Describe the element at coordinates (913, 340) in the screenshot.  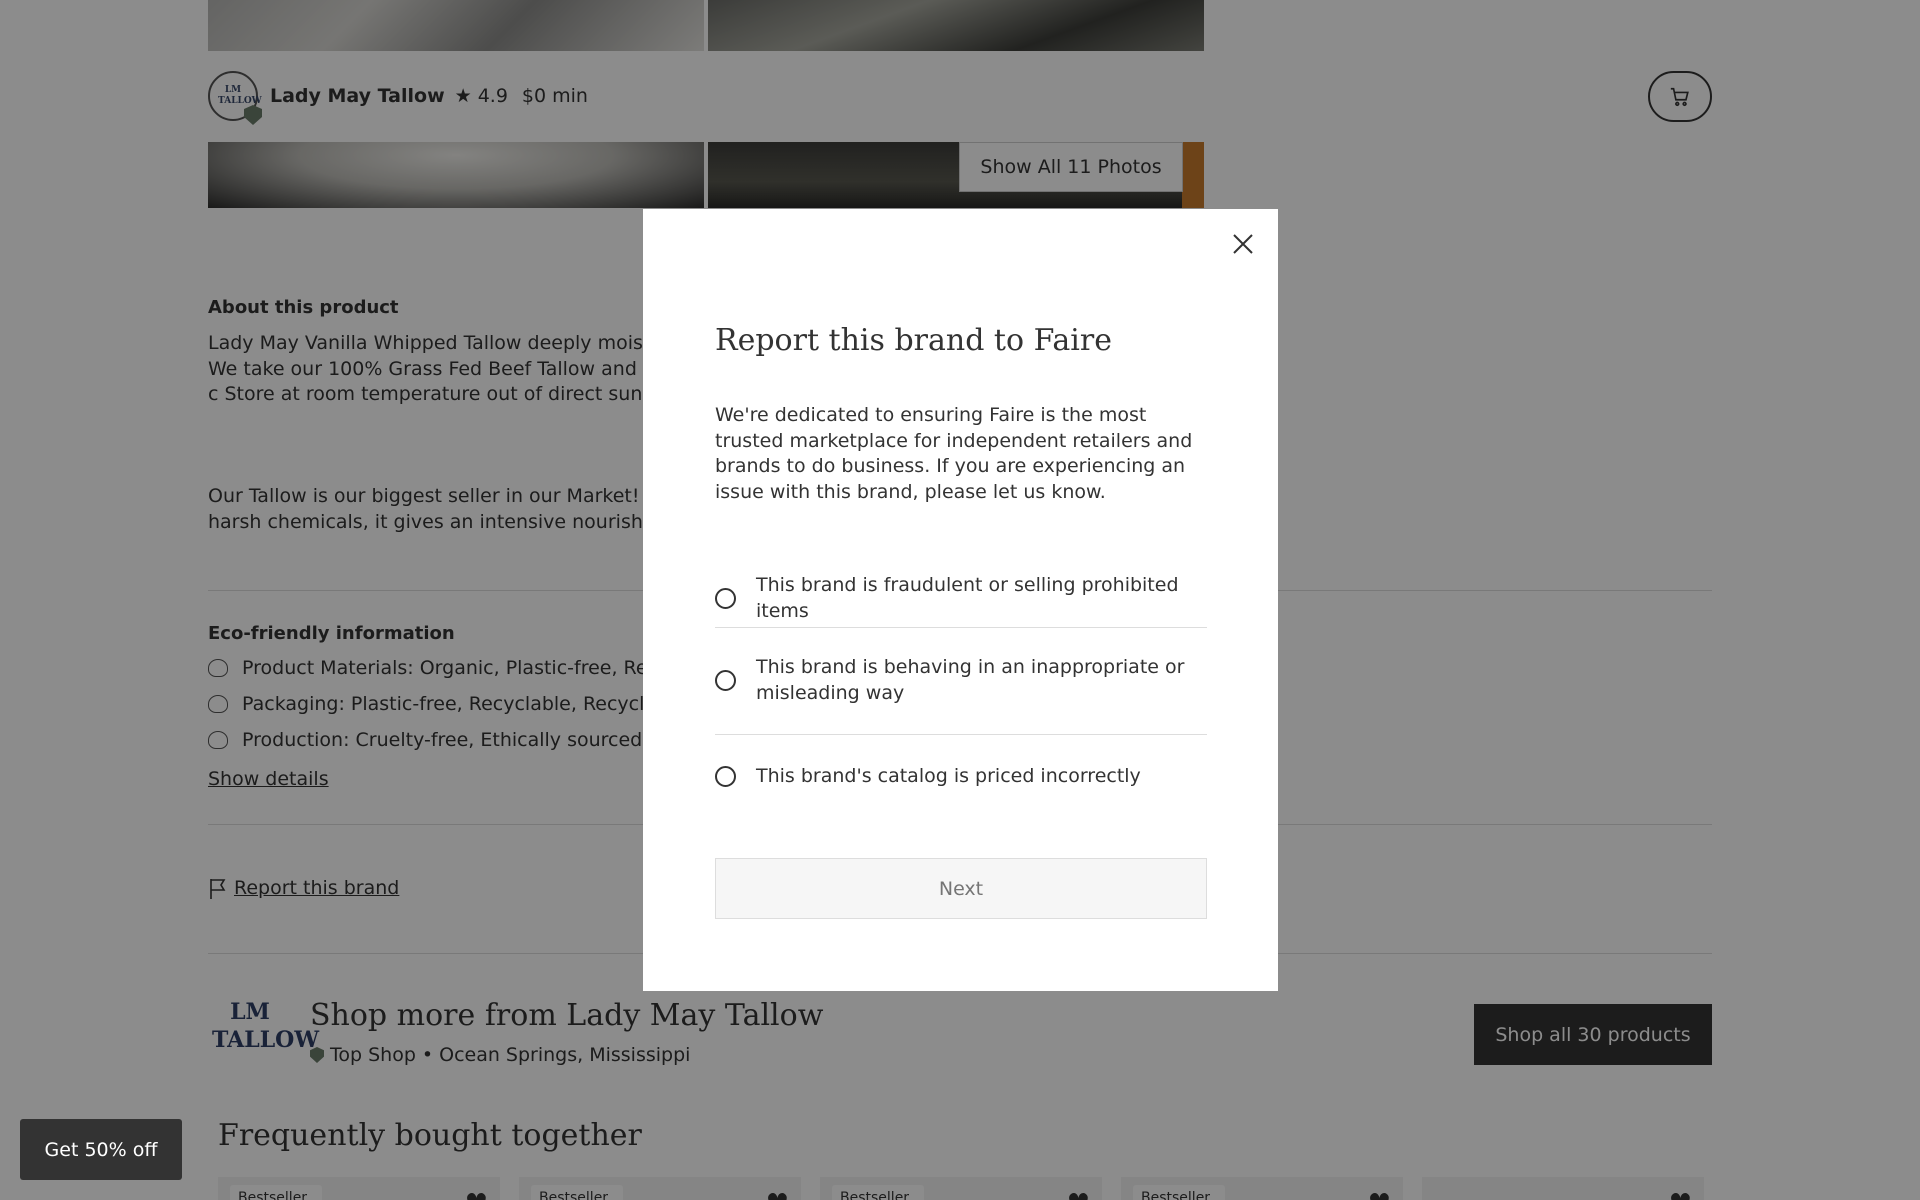
I see `modal-title: Report this brand to Faire` at that location.